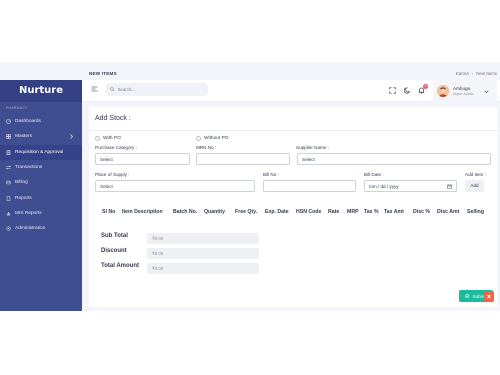 The image size is (500, 375). What do you see at coordinates (29, 168) in the screenshot?
I see `sidebar-item-label: Transactions` at bounding box center [29, 168].